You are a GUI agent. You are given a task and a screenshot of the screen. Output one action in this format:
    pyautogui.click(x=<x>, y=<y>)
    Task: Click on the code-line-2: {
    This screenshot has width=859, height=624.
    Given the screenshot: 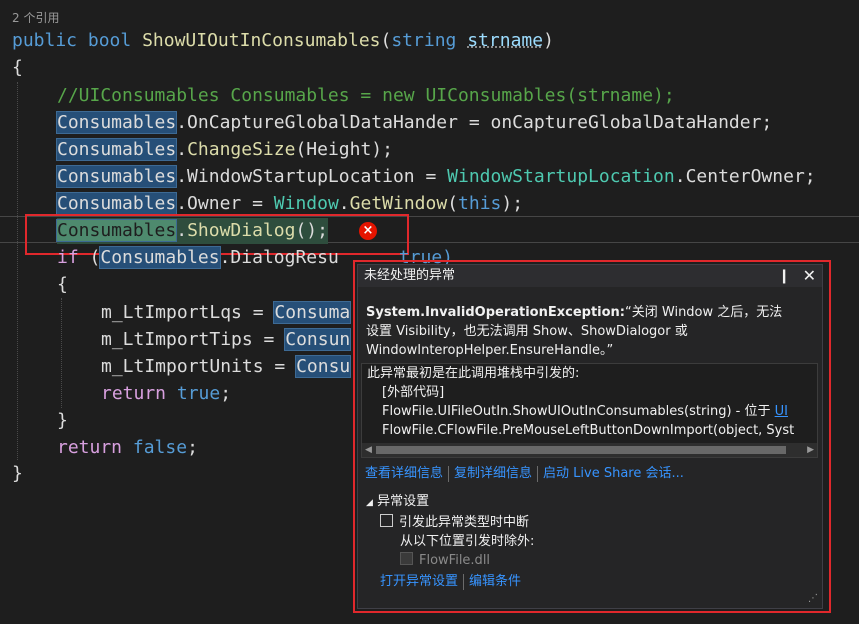 What is the action you would take?
    pyautogui.click(x=17, y=67)
    